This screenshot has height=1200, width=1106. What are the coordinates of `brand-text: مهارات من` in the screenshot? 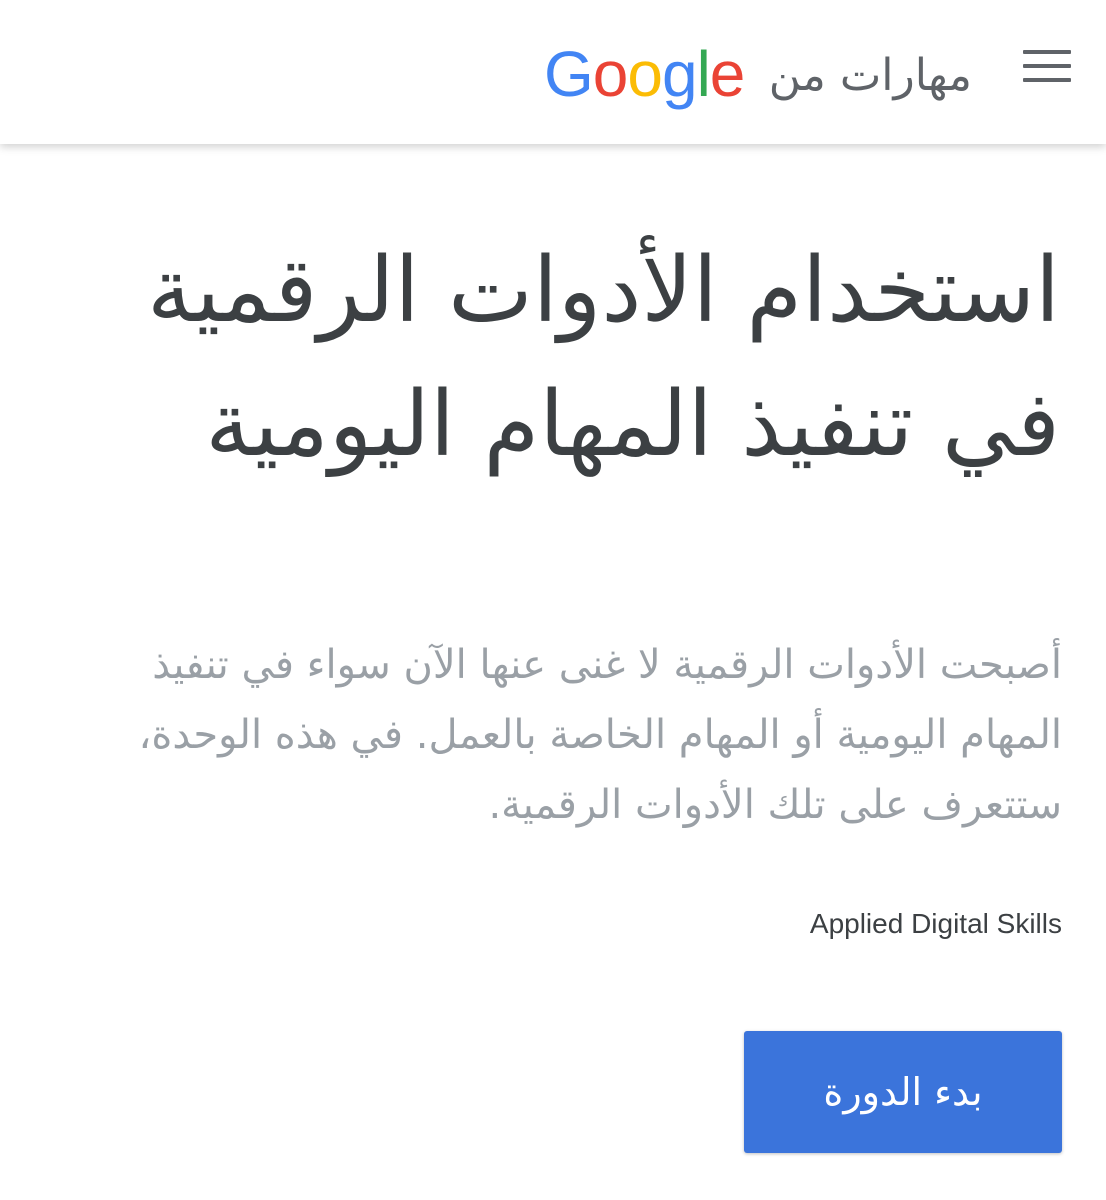 It's located at (870, 75).